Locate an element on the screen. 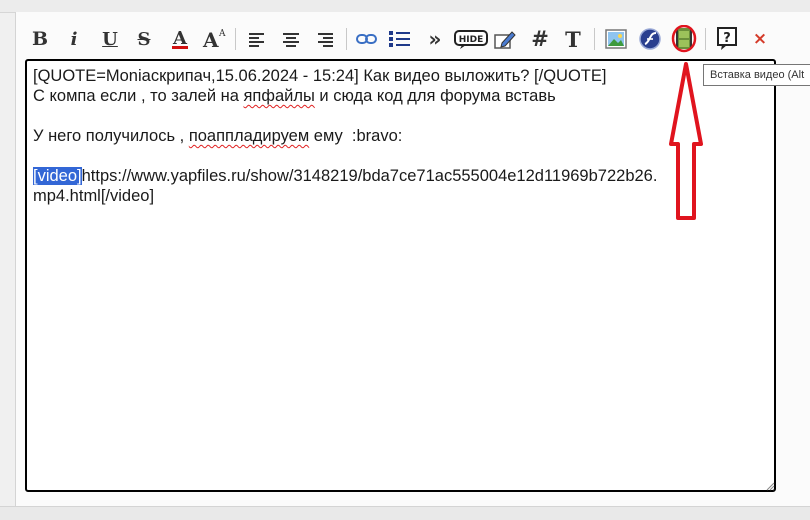  font-color-button: A is located at coordinates (180, 39).